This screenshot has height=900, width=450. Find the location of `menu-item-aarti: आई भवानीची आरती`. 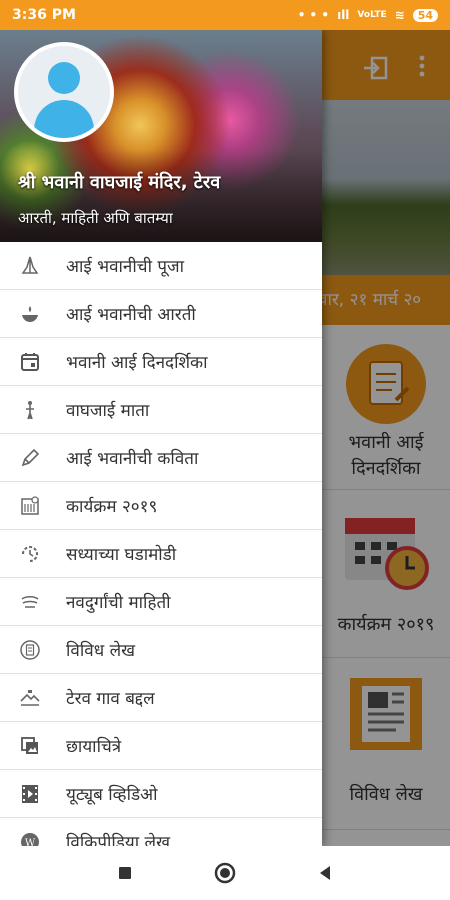

menu-item-aarti: आई भवानीची आरती is located at coordinates (161, 314).